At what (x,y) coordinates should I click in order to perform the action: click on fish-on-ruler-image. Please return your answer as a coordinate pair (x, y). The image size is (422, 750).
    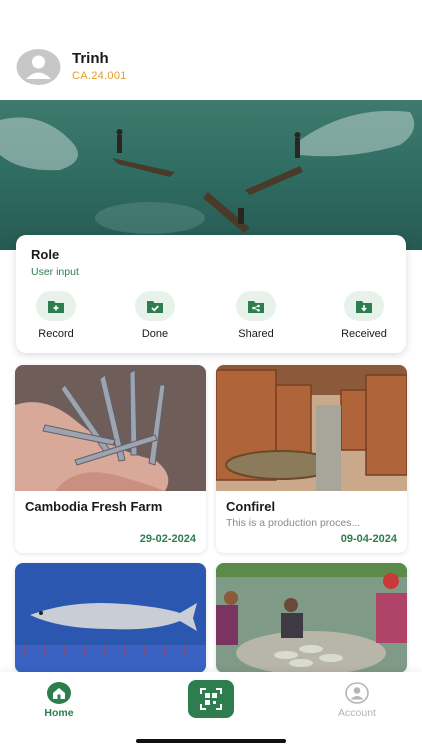
    Looking at the image, I should click on (110, 618).